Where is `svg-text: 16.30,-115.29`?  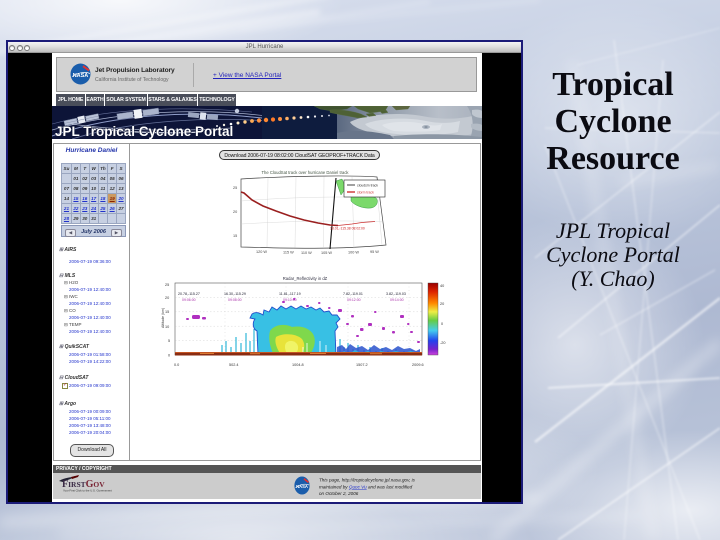
svg-text: 16.30,-115.29 is located at coordinates (235, 294).